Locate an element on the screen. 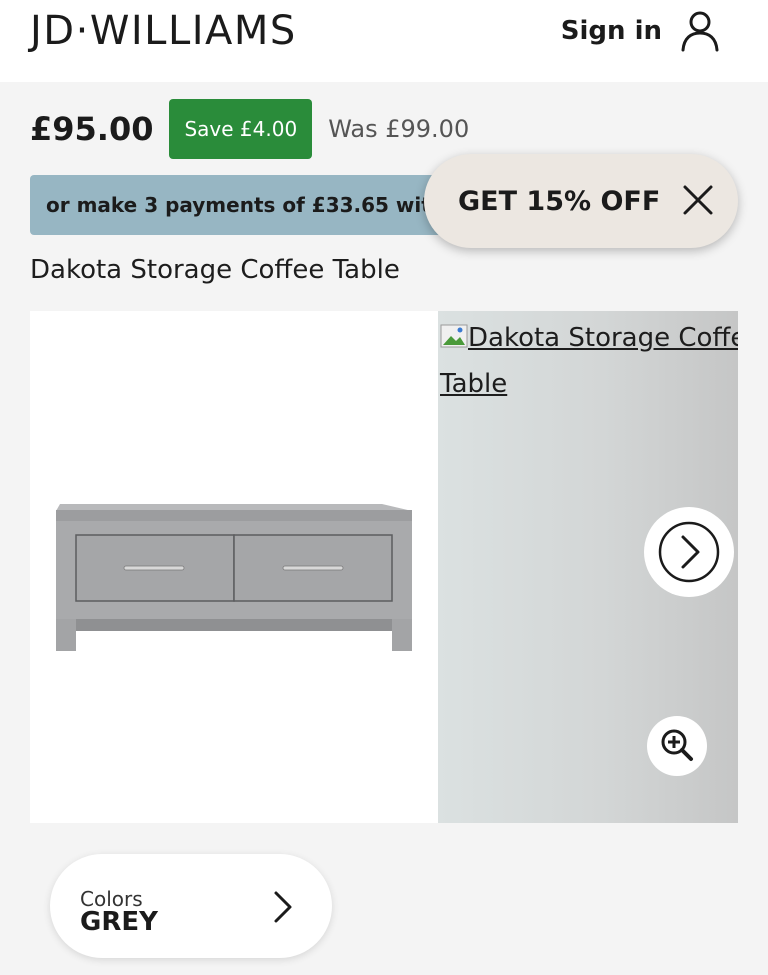  color-selector-button: Colors GREY is located at coordinates (191, 906).